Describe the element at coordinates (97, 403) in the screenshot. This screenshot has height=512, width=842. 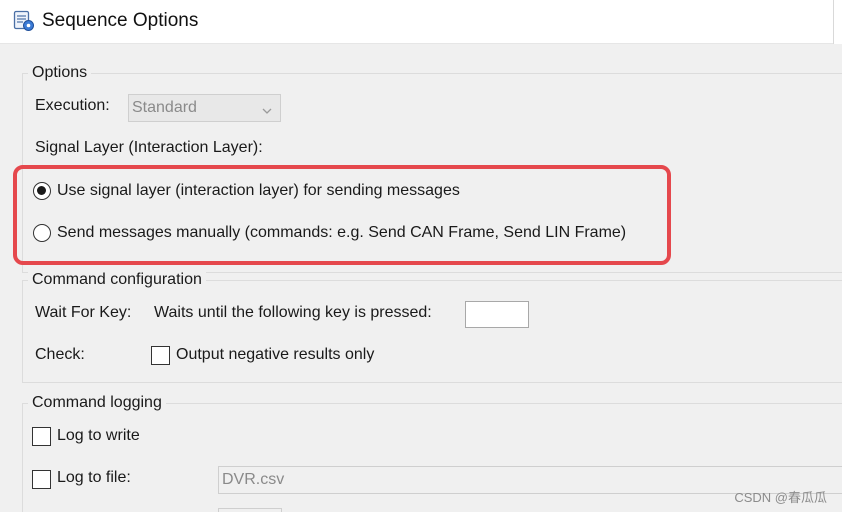
I see `command-logging-legend: Command logging` at that location.